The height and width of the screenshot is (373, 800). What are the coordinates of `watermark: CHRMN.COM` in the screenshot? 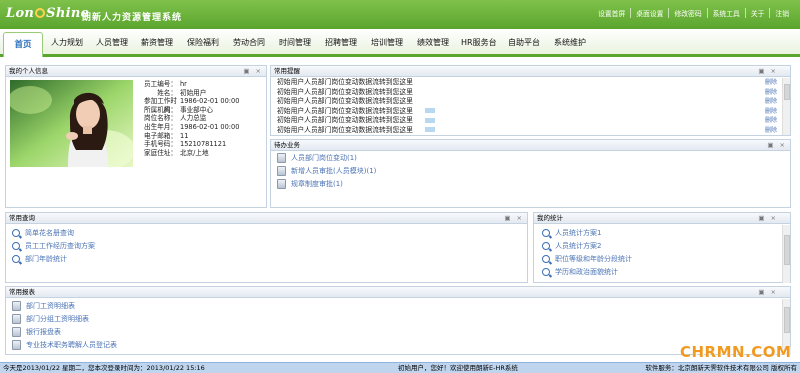 It's located at (736, 352).